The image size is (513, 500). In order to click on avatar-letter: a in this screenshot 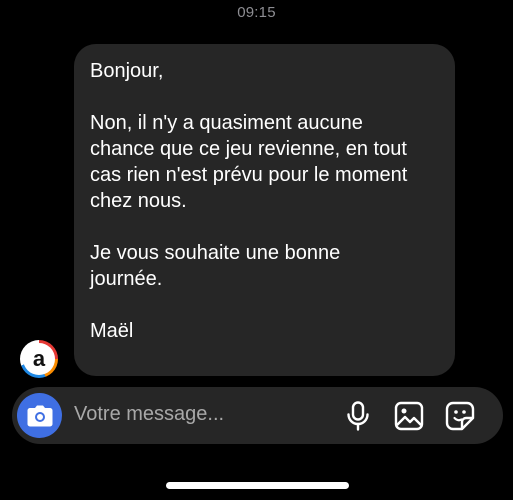, I will do `click(39, 358)`.